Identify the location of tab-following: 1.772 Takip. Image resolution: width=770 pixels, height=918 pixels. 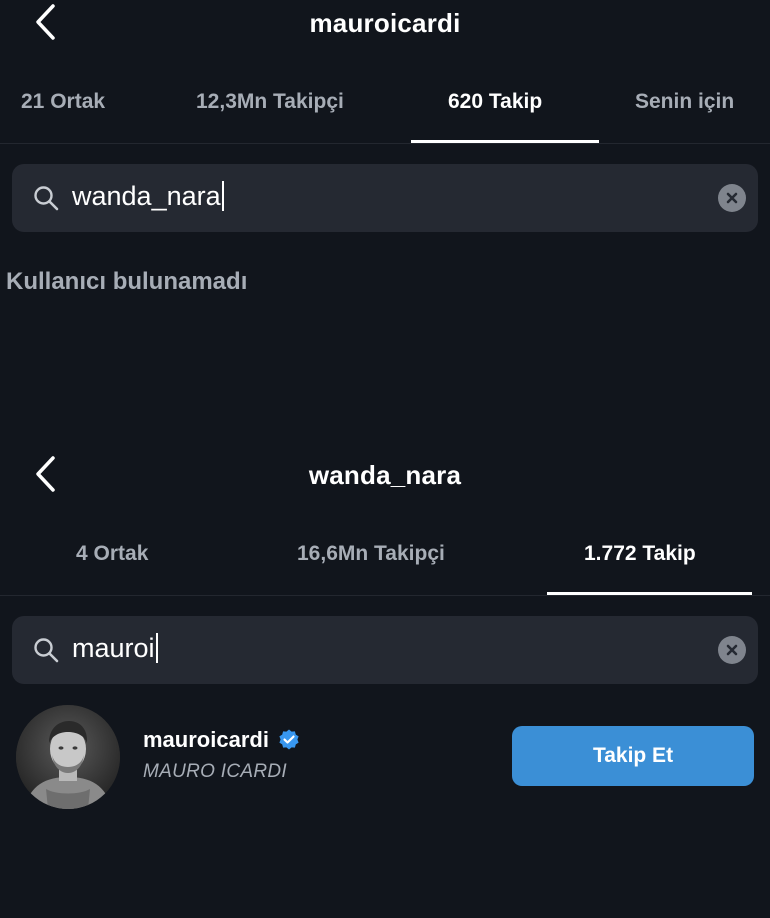
(640, 554).